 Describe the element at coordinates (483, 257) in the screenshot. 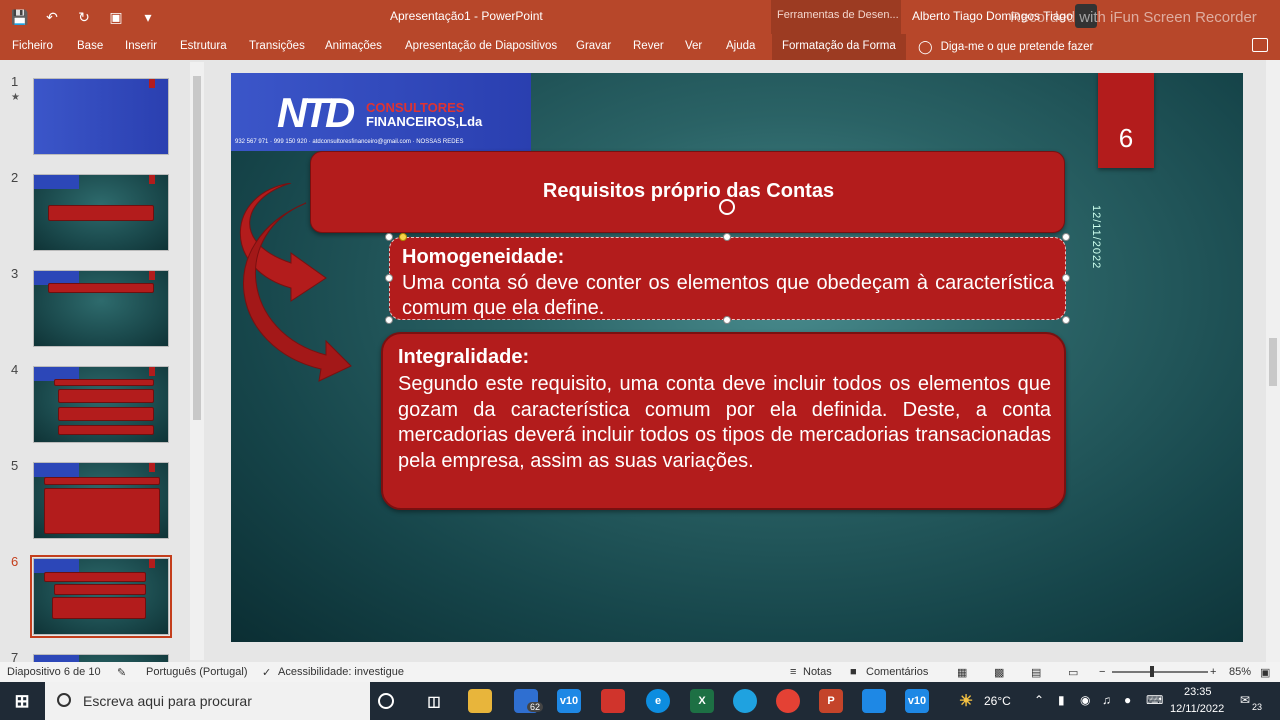

I see `homogeneidade-heading: Homogeneidade:` at that location.